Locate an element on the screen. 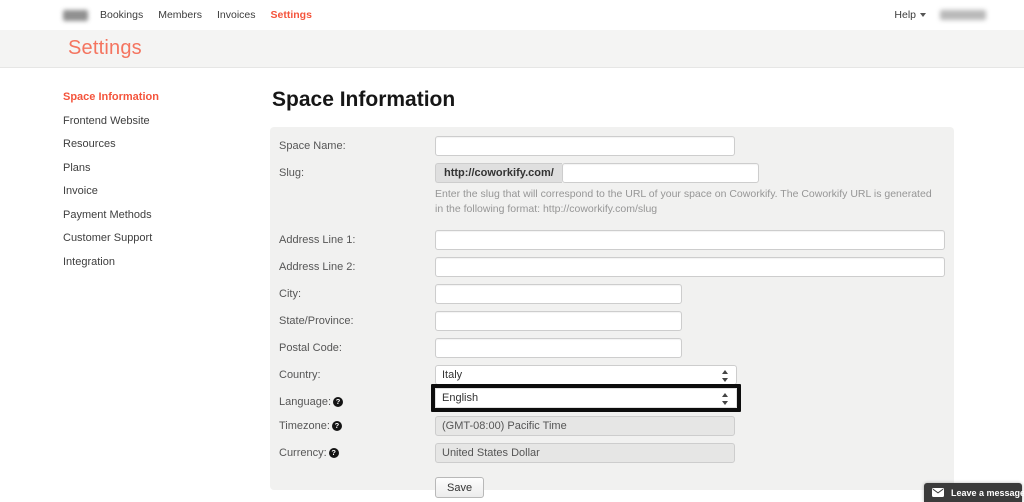 The height and width of the screenshot is (502, 1024). state-label: State/Province: is located at coordinates (316, 321).